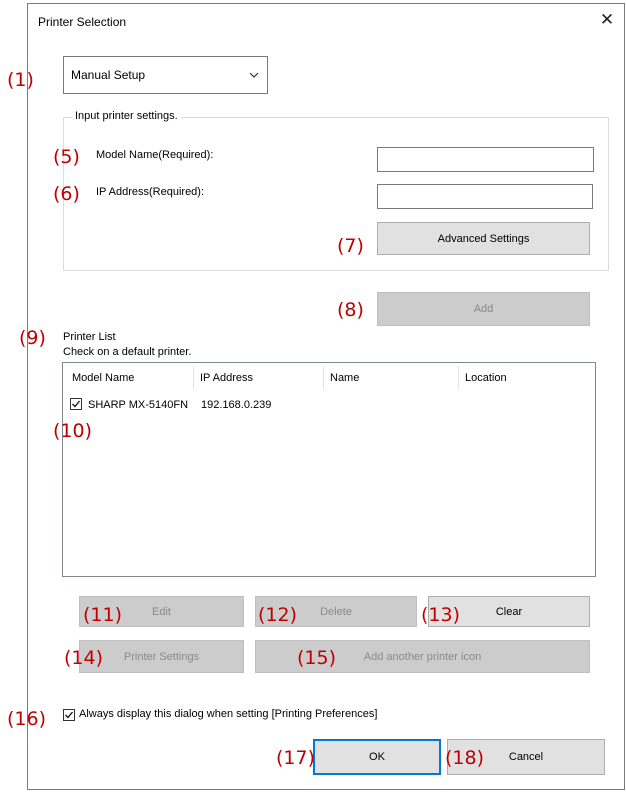 This screenshot has width=626, height=793. I want to click on ip-address-field, so click(485, 196).